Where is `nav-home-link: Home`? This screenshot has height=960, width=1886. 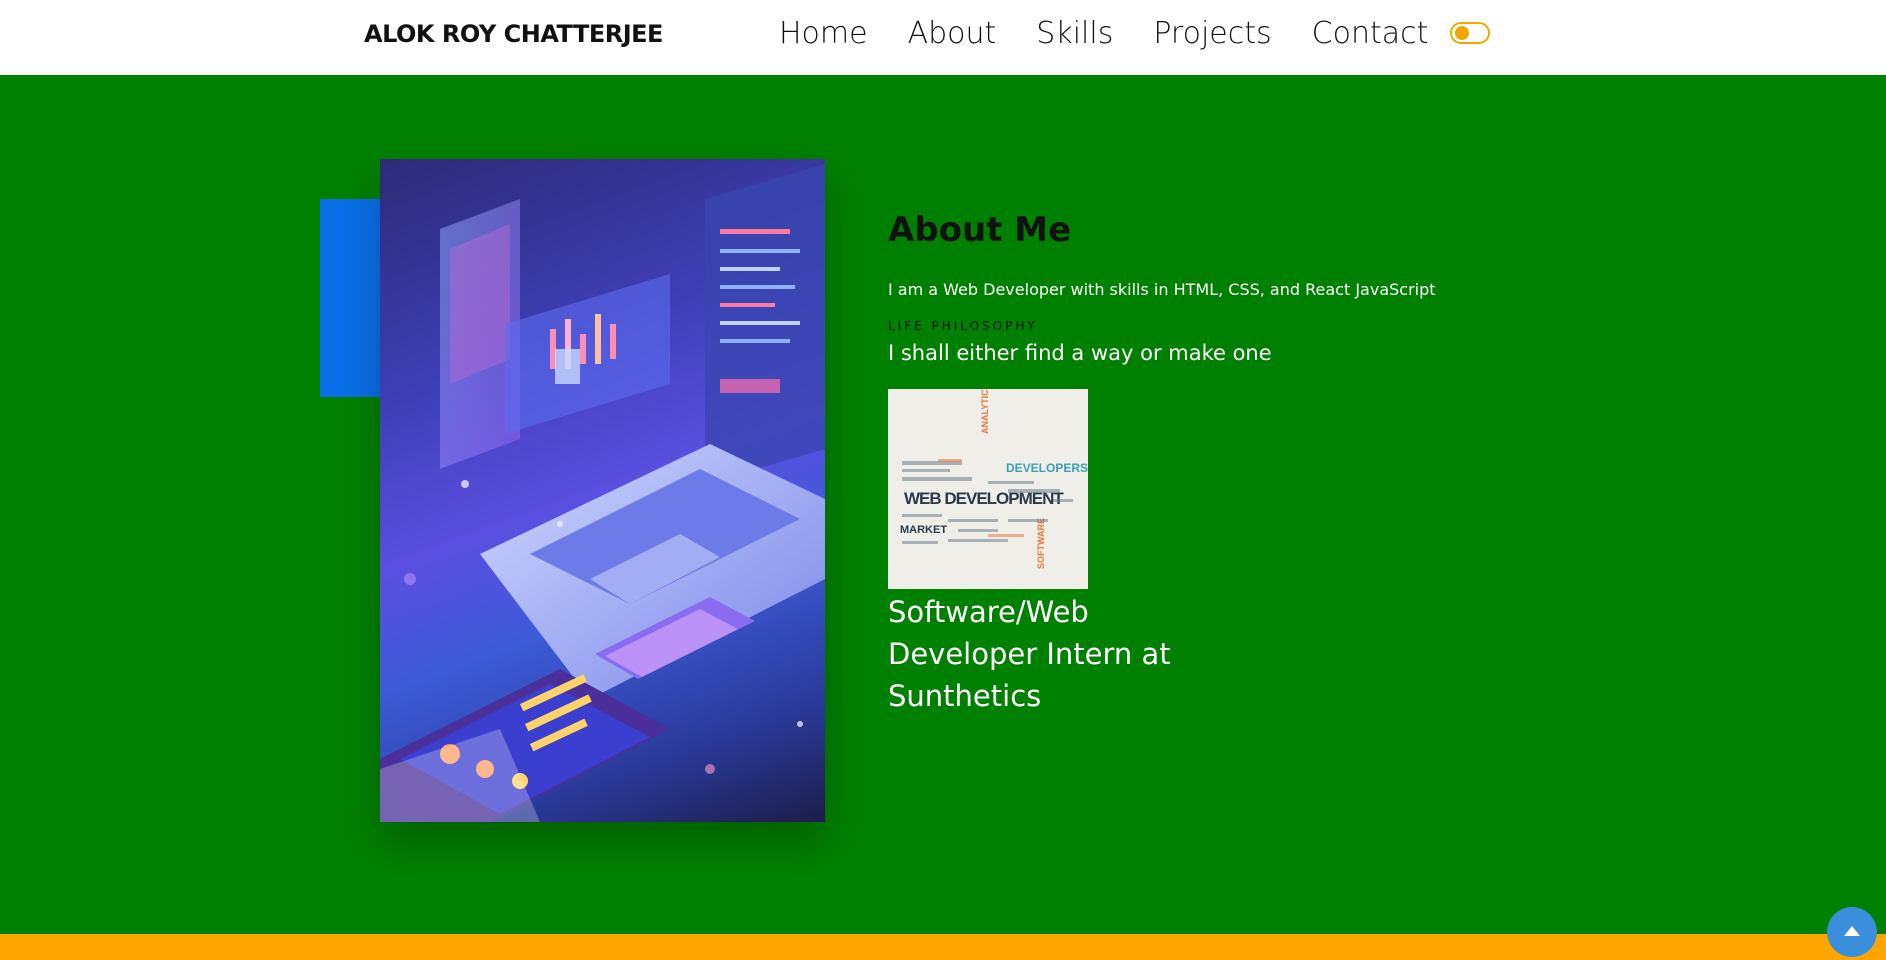 nav-home-link: Home is located at coordinates (823, 34).